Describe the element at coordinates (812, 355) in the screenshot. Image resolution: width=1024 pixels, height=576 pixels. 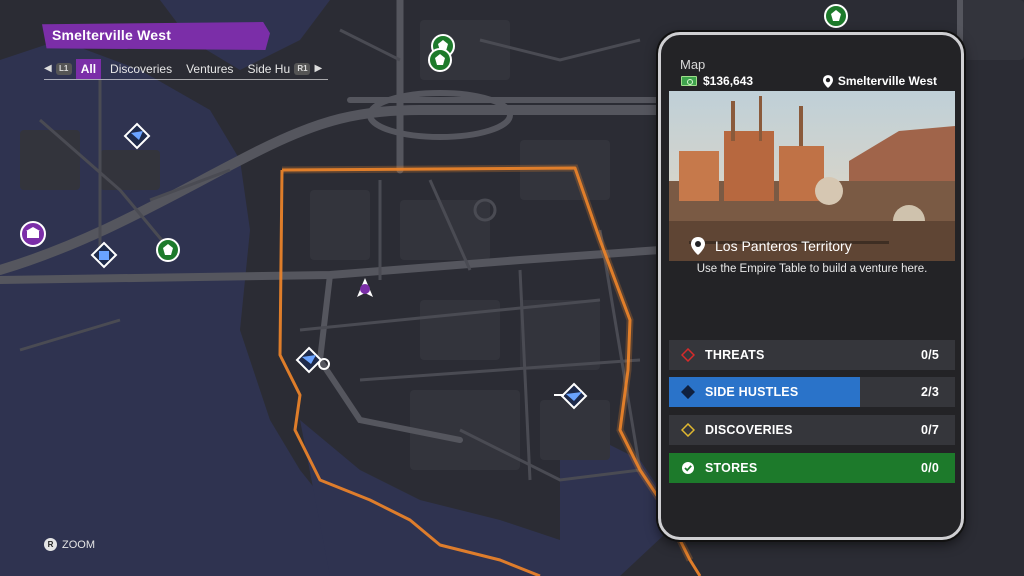
I see `threats-row: THREATS 0/5` at that location.